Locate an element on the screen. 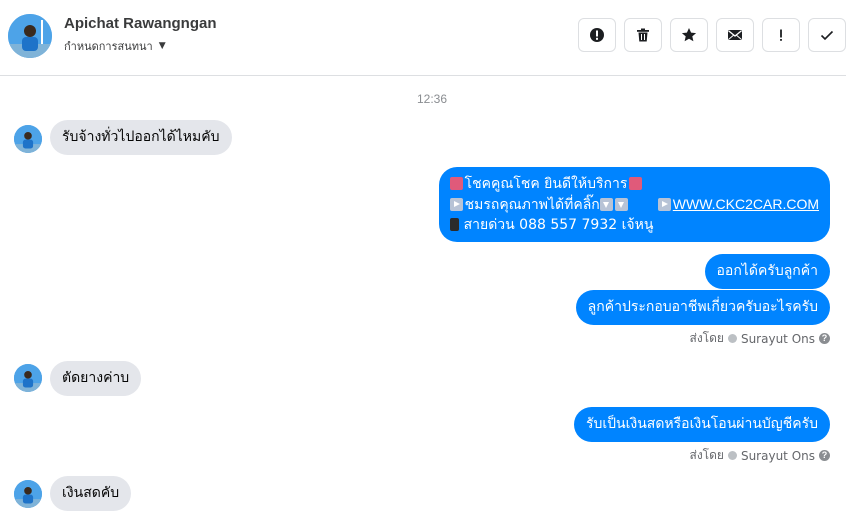 The height and width of the screenshot is (512, 846). mark-important-button is located at coordinates (781, 35).